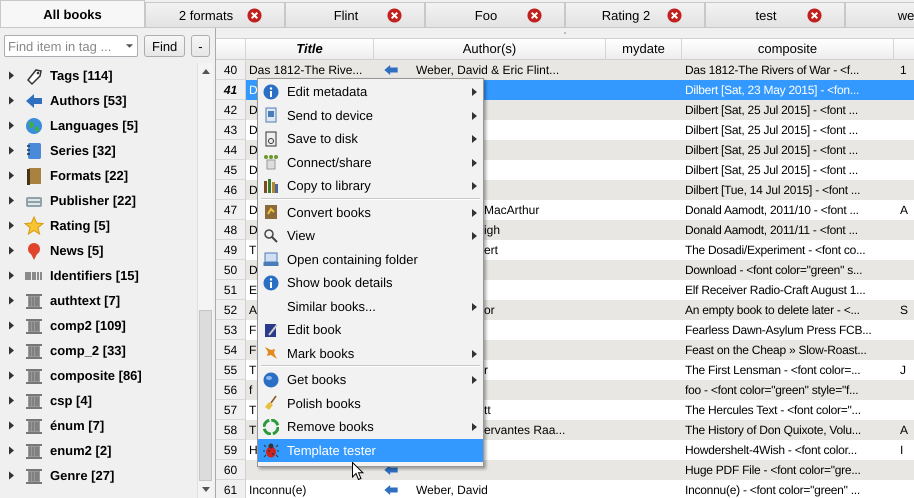 The image size is (914, 498). Describe the element at coordinates (88, 325) in the screenshot. I see `tree-item: comp2 [109]` at that location.